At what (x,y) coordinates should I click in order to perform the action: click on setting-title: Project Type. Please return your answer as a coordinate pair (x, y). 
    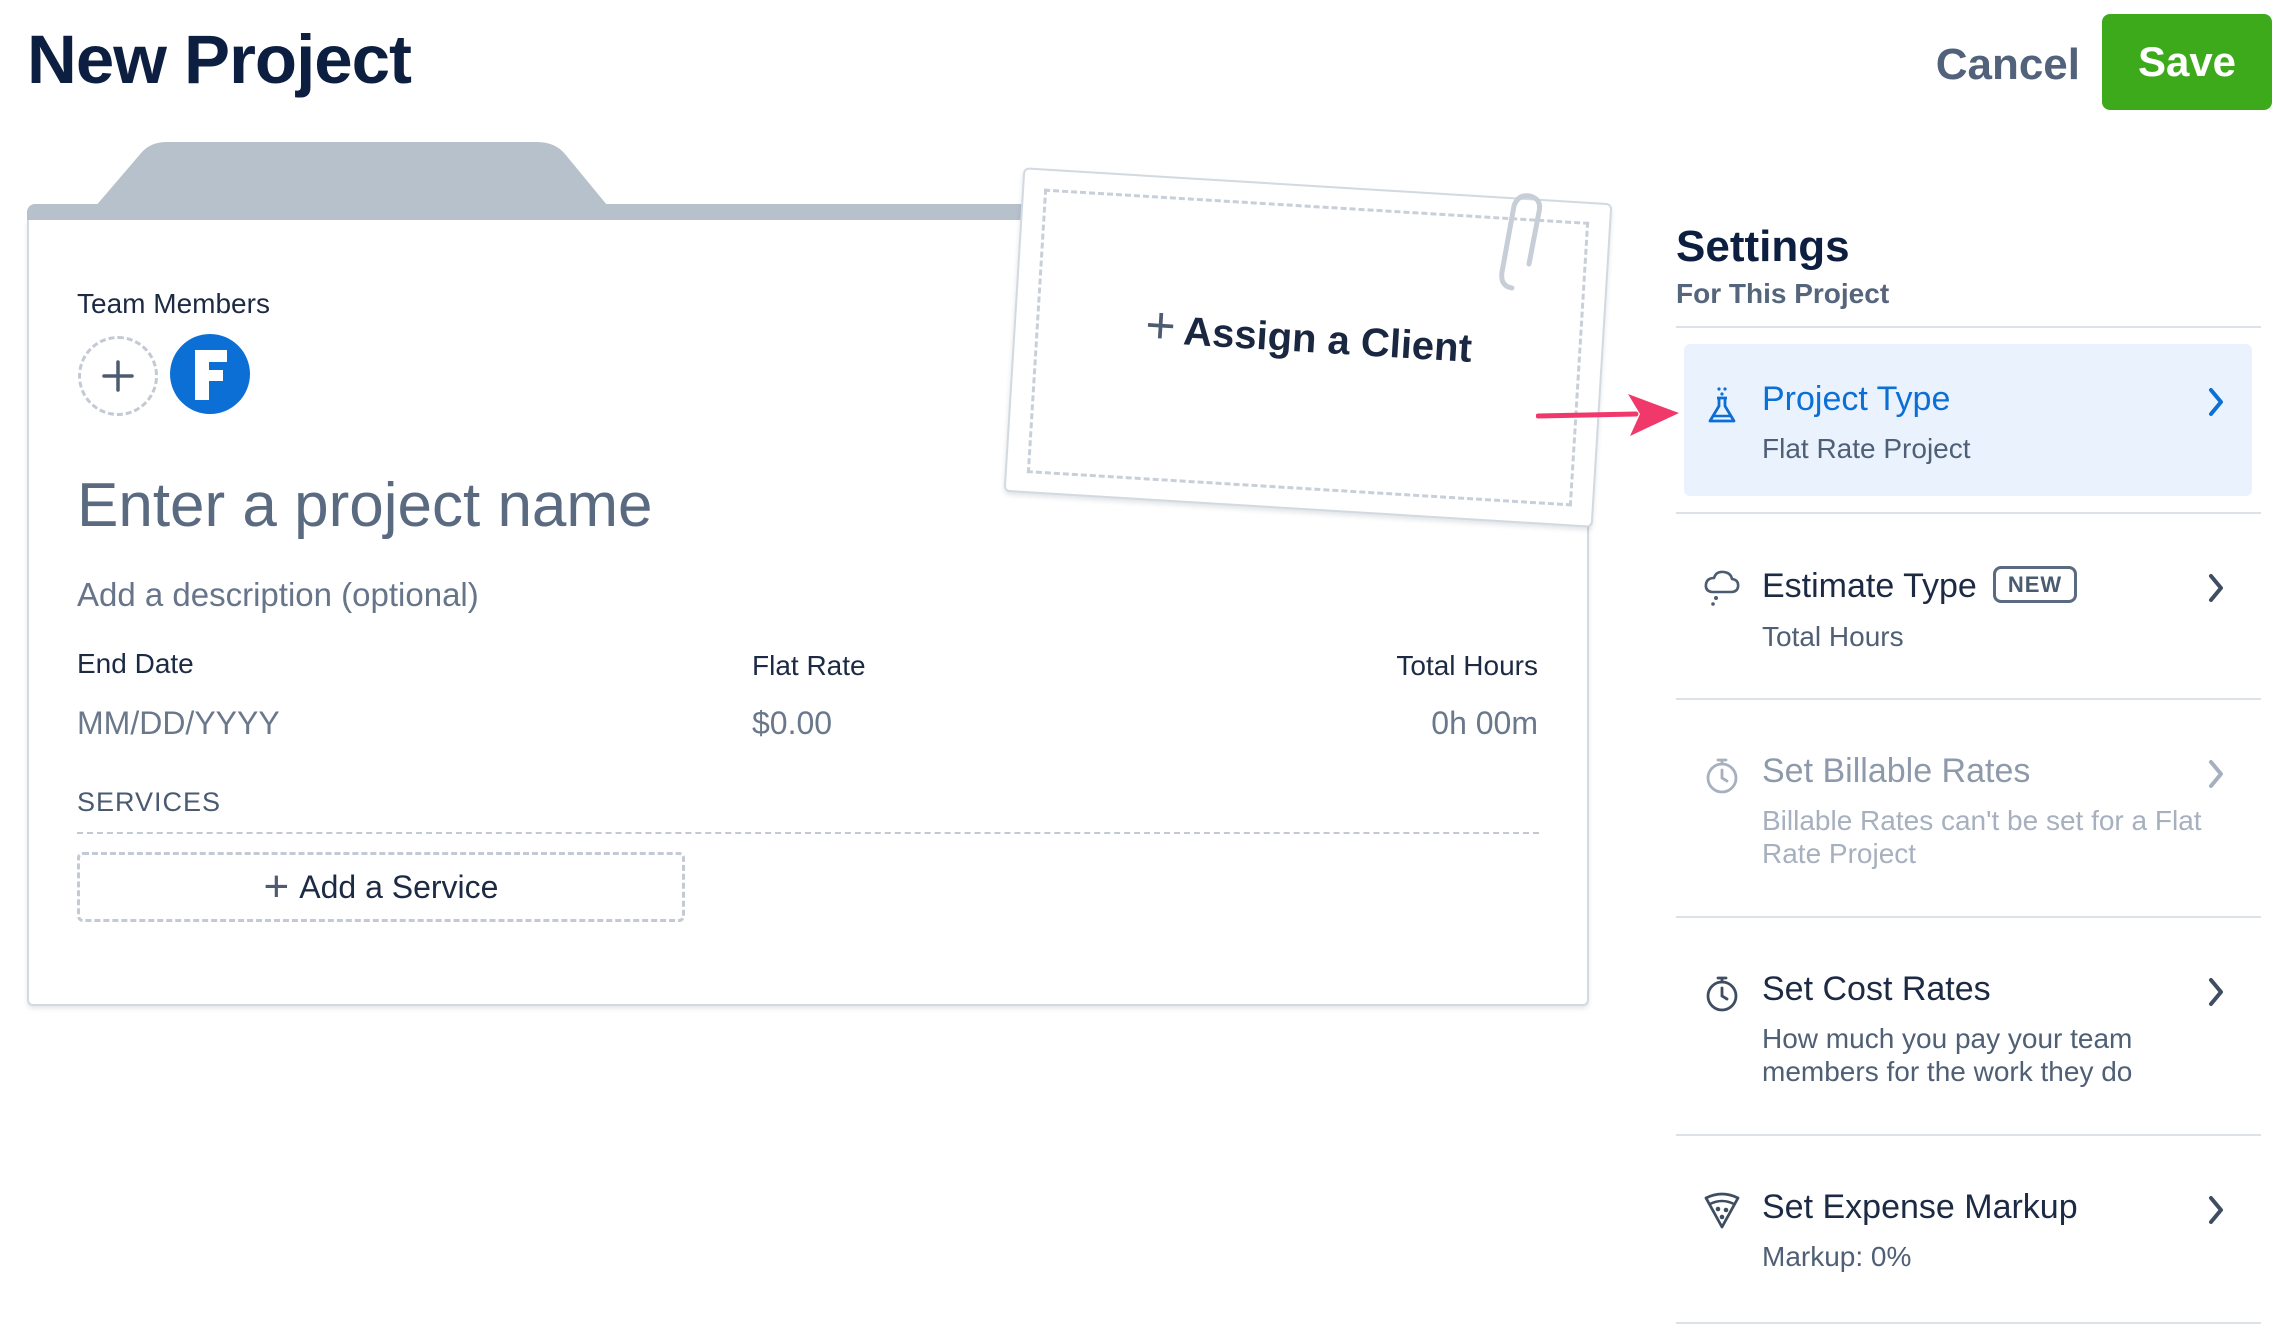
    Looking at the image, I should click on (1856, 399).